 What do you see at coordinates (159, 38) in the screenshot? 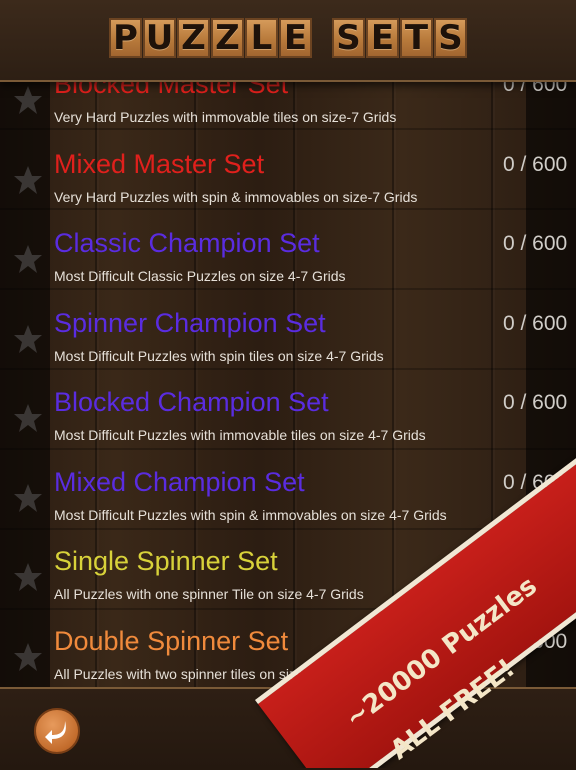
I see `title-letter-tile: U` at bounding box center [159, 38].